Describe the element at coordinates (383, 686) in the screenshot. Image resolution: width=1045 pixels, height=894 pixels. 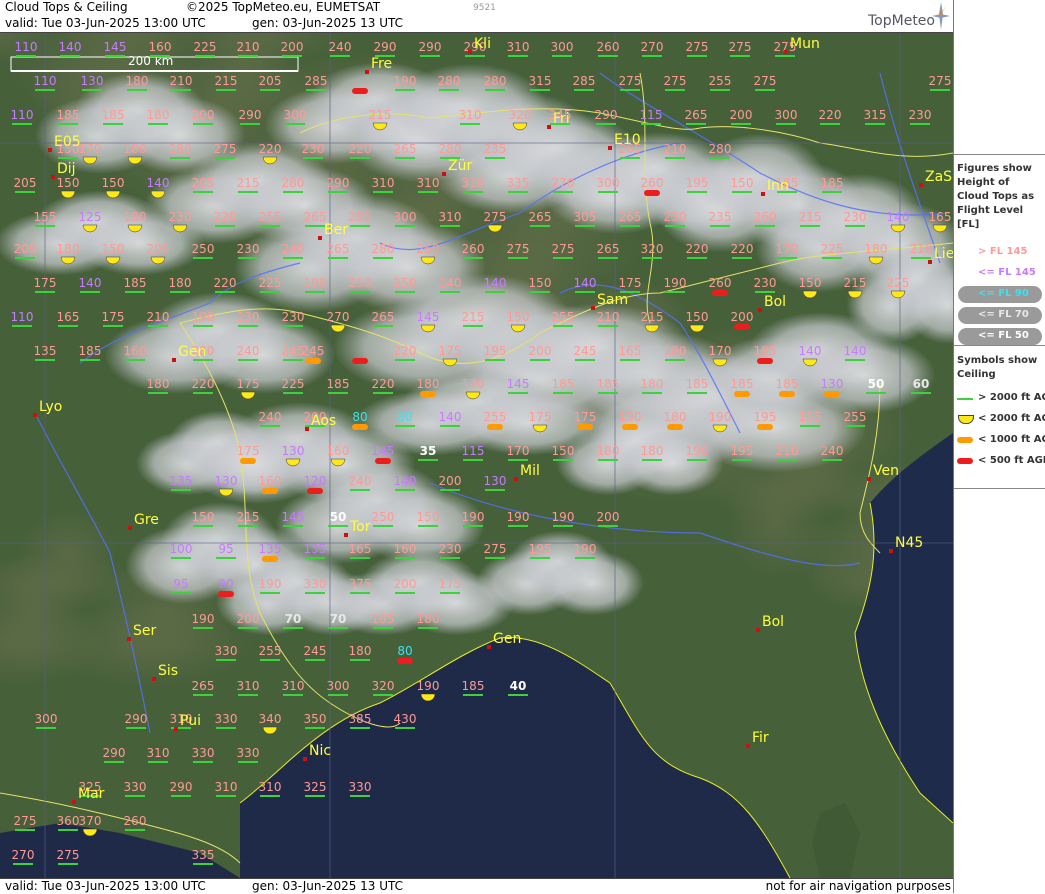
I see `cloud-top-value: 320` at that location.